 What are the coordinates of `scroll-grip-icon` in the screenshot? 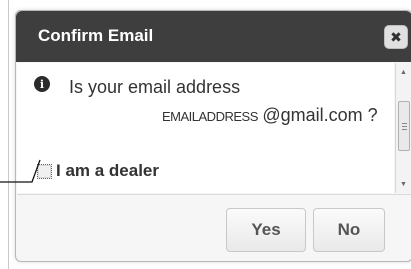 It's located at (404, 126).